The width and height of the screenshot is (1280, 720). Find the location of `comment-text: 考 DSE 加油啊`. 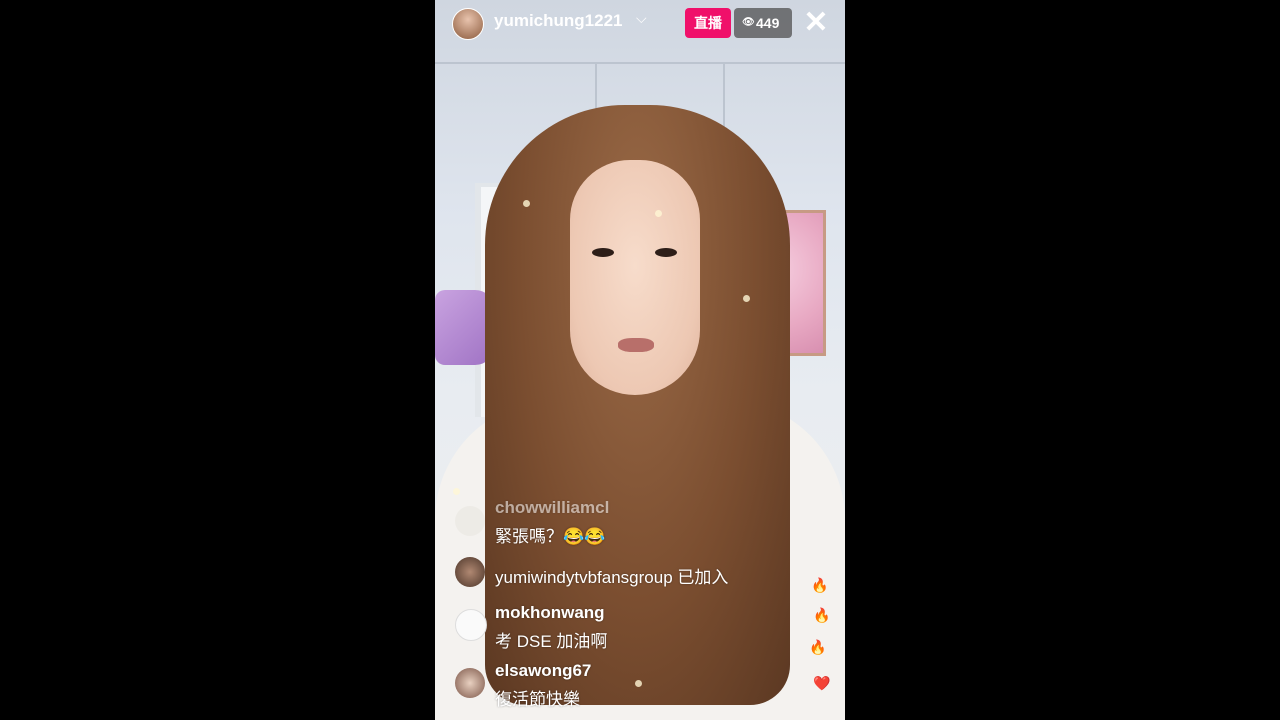

comment-text: 考 DSE 加油啊 is located at coordinates (551, 641).